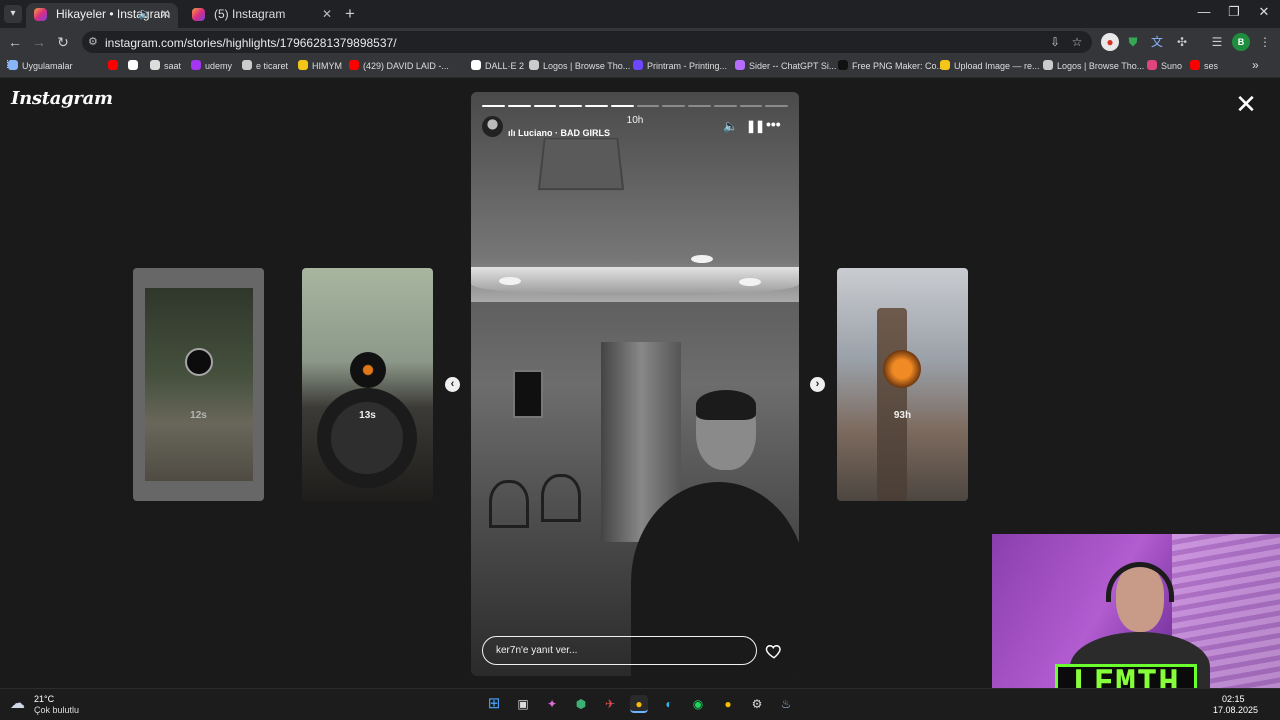 The height and width of the screenshot is (720, 1280). I want to click on restore-button: ❐, so click(1234, 12).